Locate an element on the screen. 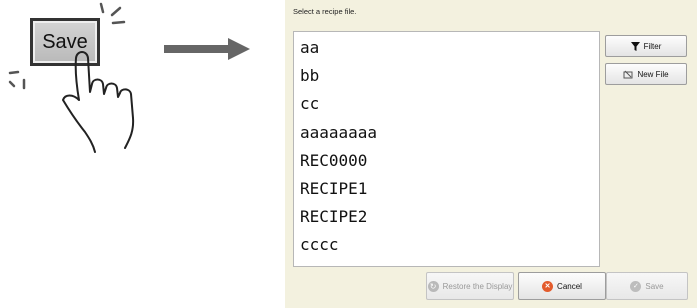 This screenshot has height=308, width=697. cancel-icon: ✕ is located at coordinates (548, 286).